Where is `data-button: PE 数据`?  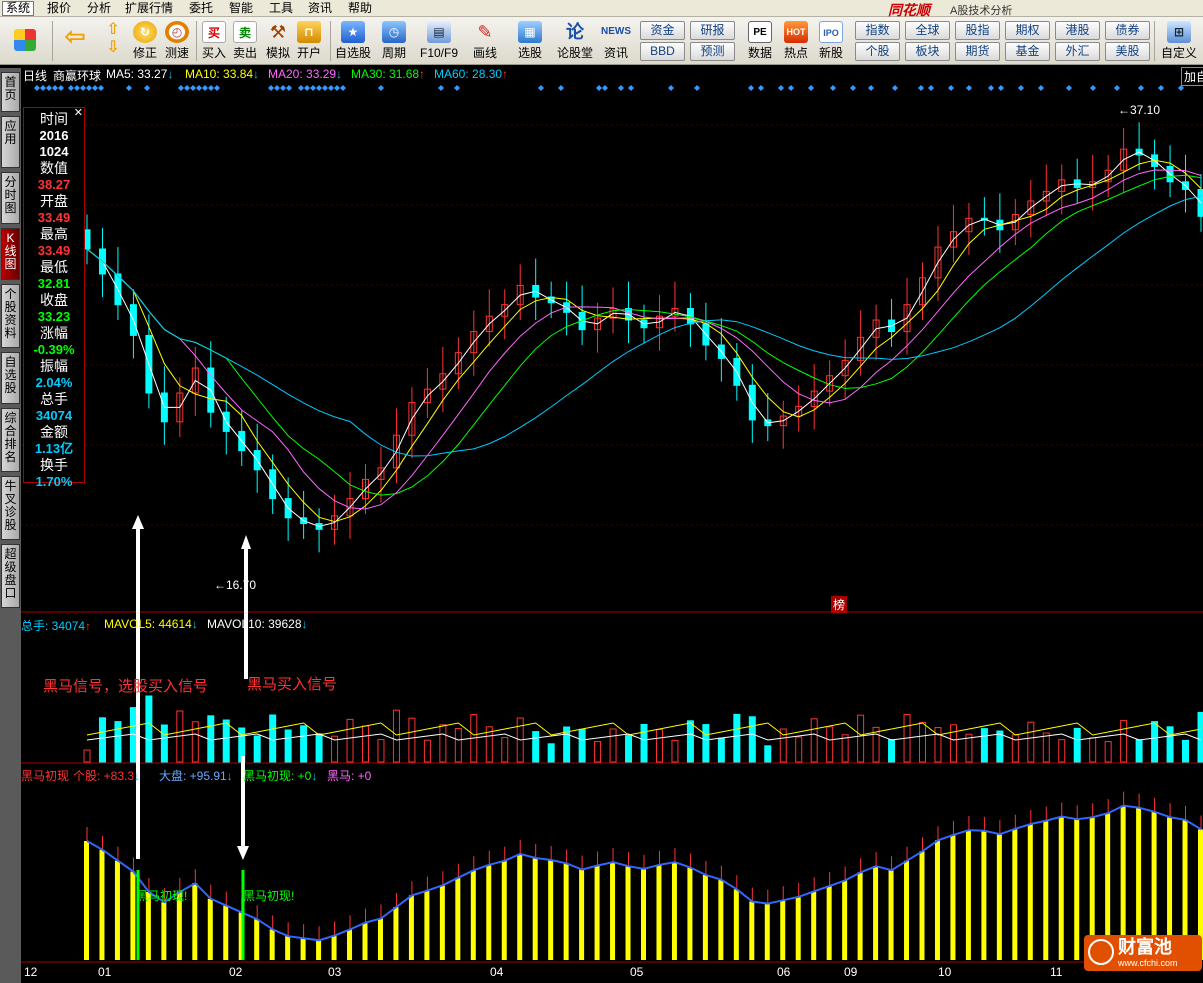 data-button: PE 数据 is located at coordinates (760, 41).